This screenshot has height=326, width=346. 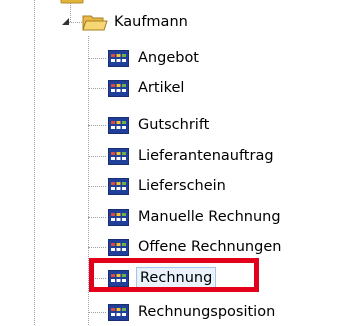 I want to click on tree-node-manuelle-rechnung: Manuelle Rechnung, so click(x=195, y=217).